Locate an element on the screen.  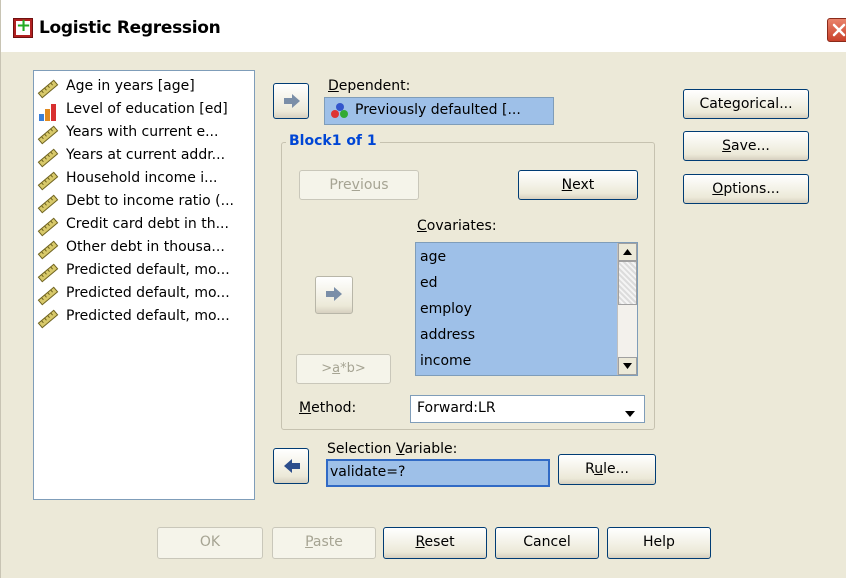
app-icon is located at coordinates (23, 27).